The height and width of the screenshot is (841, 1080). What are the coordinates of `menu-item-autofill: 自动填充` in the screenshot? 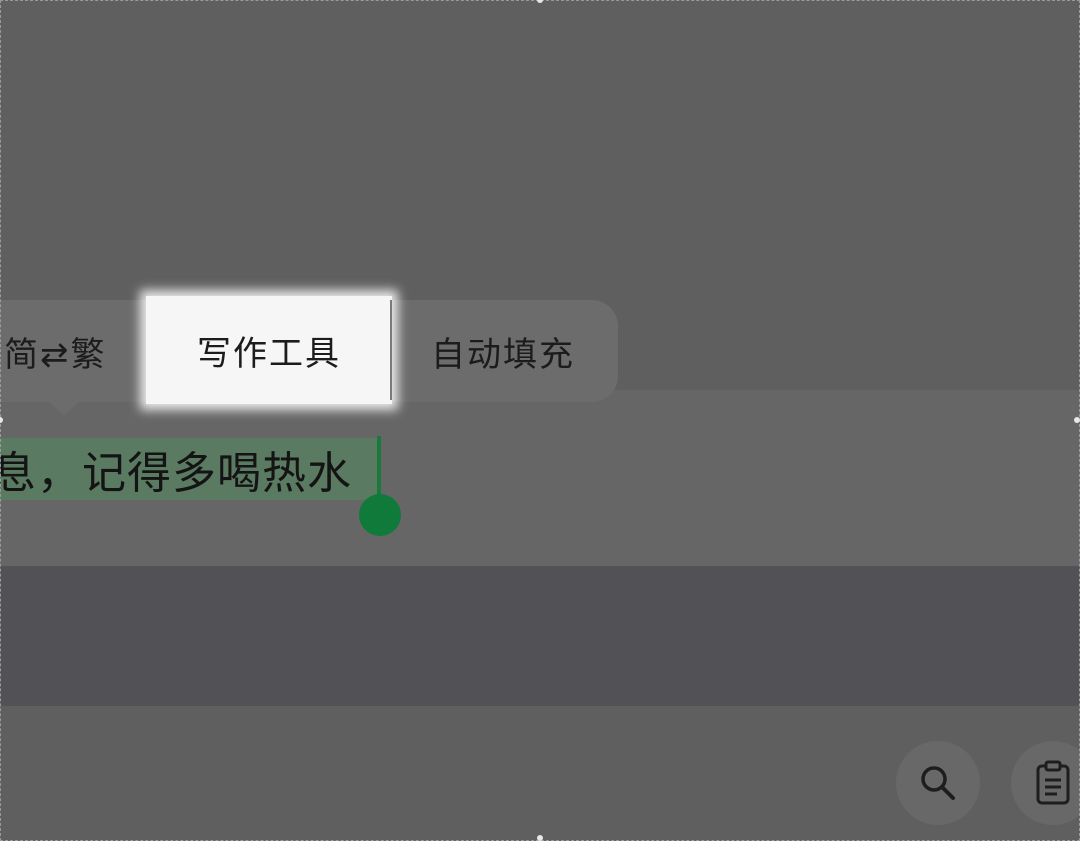 It's located at (503, 351).